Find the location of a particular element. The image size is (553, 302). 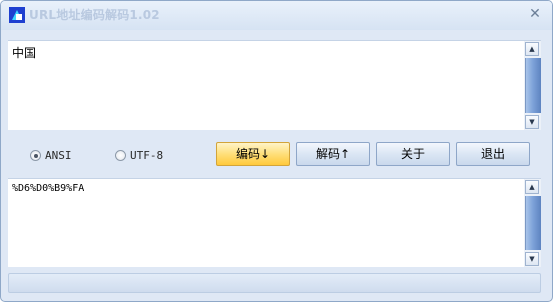

window-title: URL地址编码解码1.02 is located at coordinates (94, 15).